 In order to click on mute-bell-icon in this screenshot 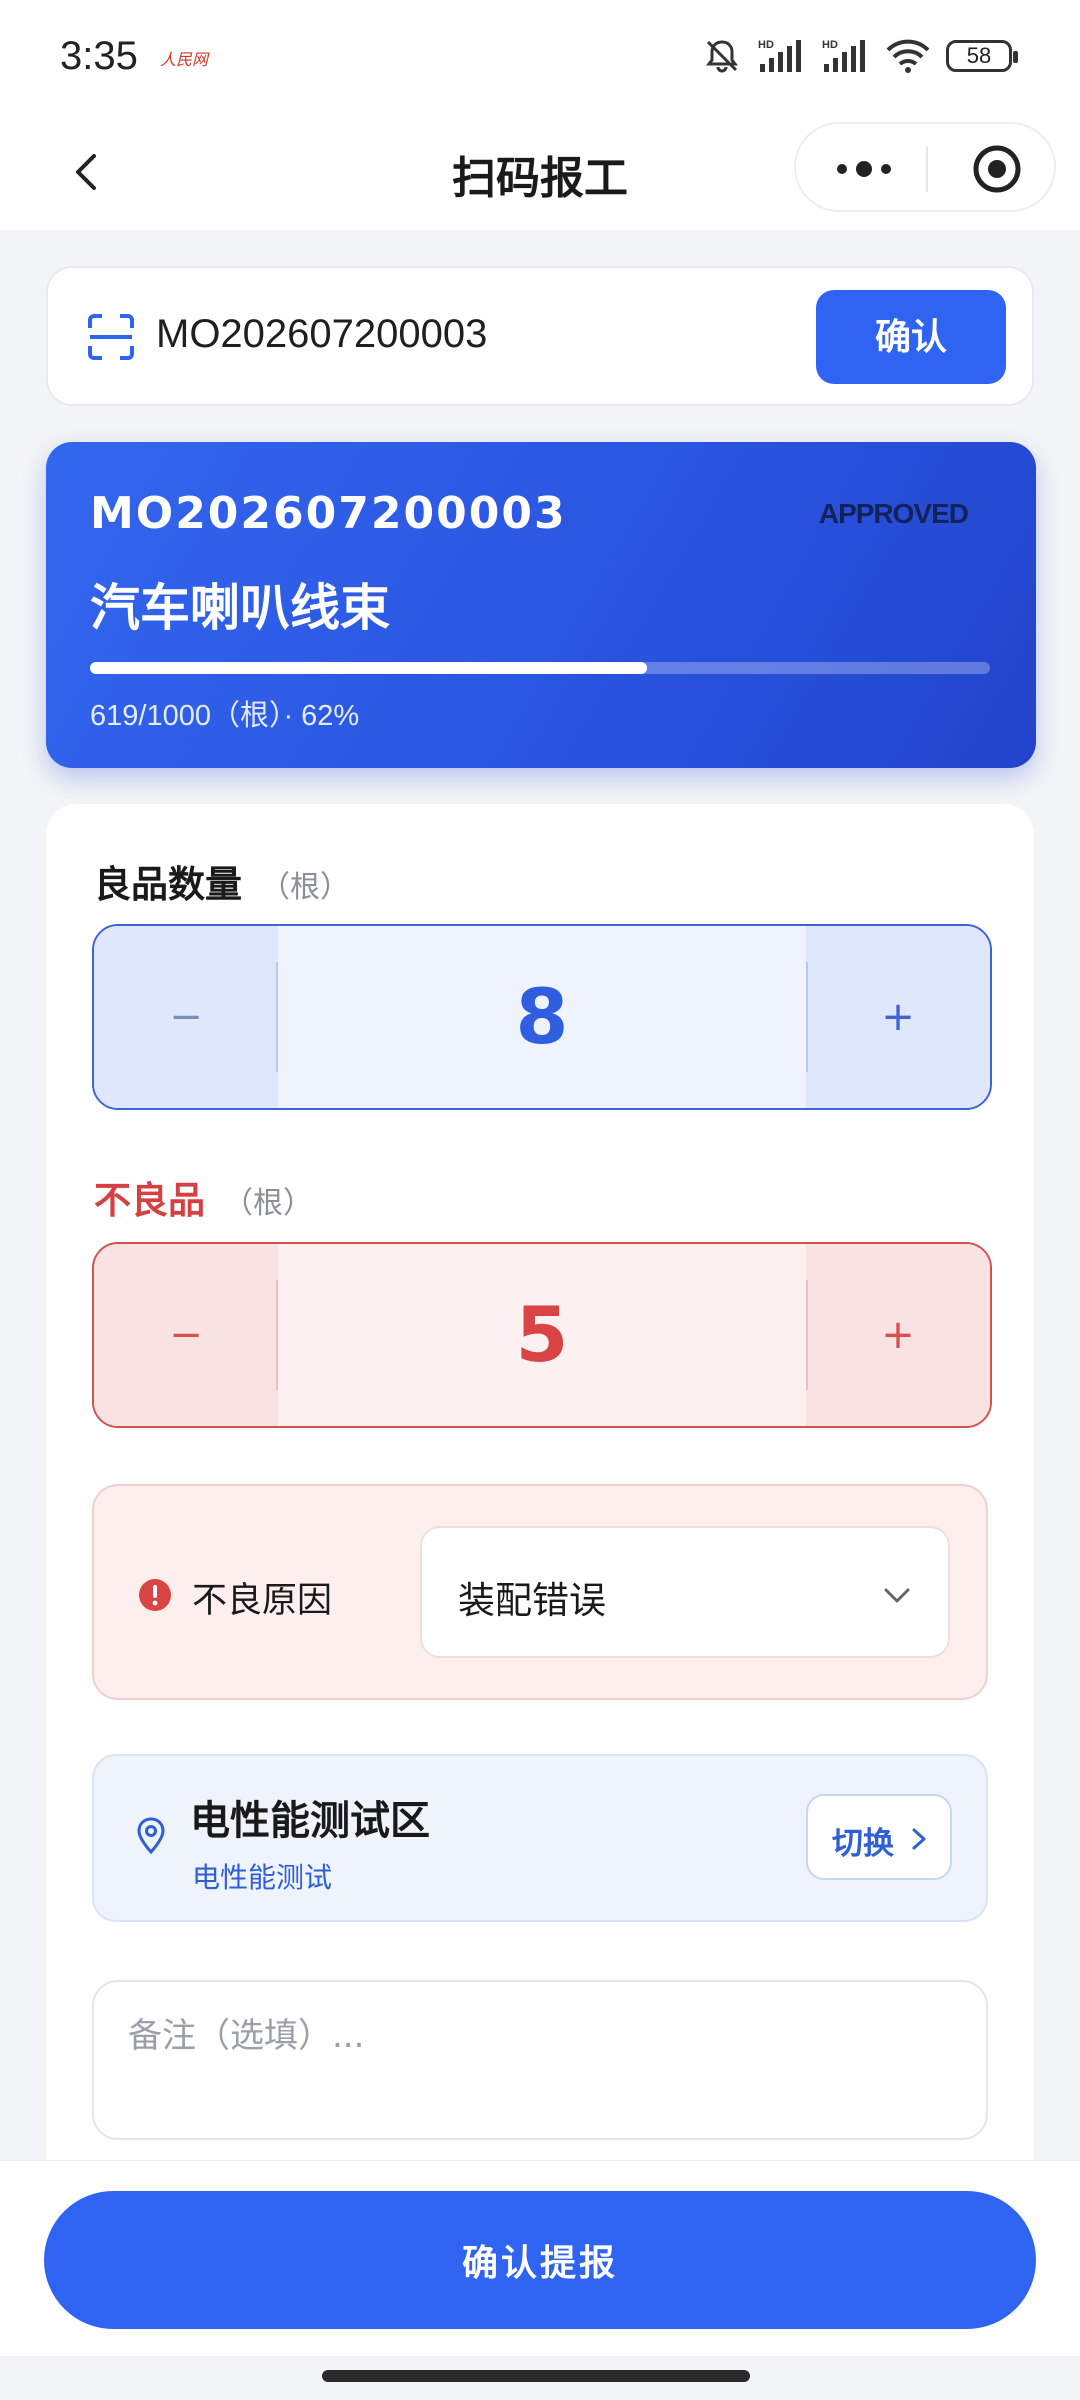, I will do `click(722, 56)`.